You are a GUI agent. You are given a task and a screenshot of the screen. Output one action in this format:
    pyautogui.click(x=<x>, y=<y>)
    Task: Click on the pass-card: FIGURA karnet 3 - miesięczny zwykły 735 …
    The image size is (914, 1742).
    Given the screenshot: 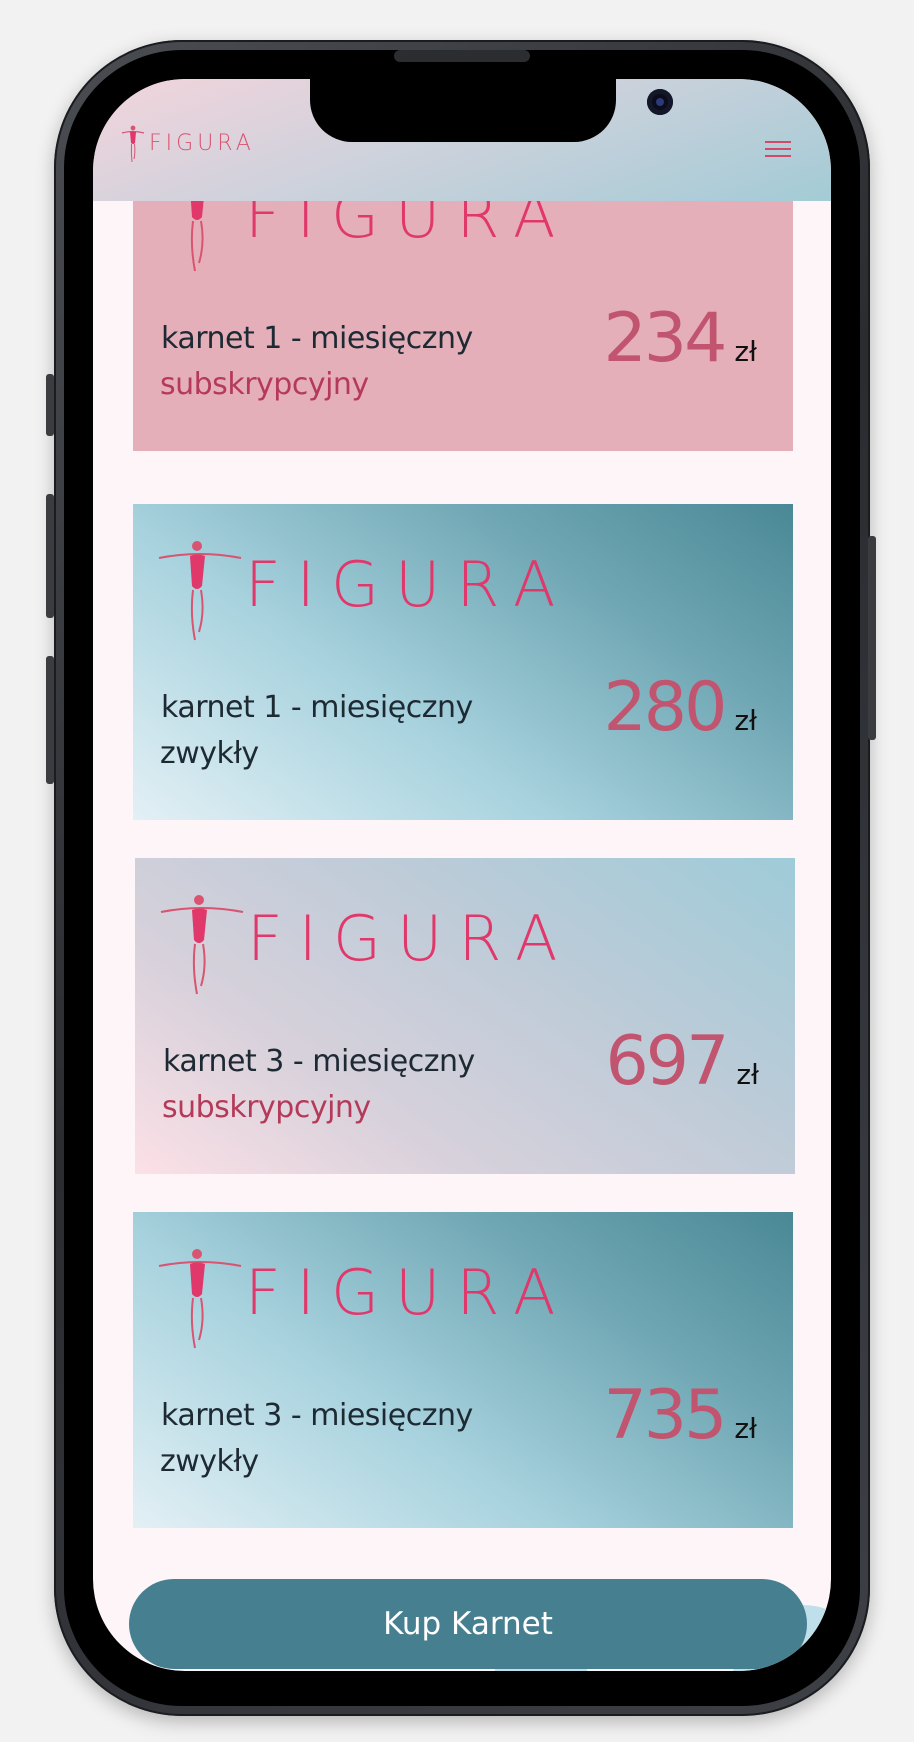 What is the action you would take?
    pyautogui.click(x=463, y=1370)
    